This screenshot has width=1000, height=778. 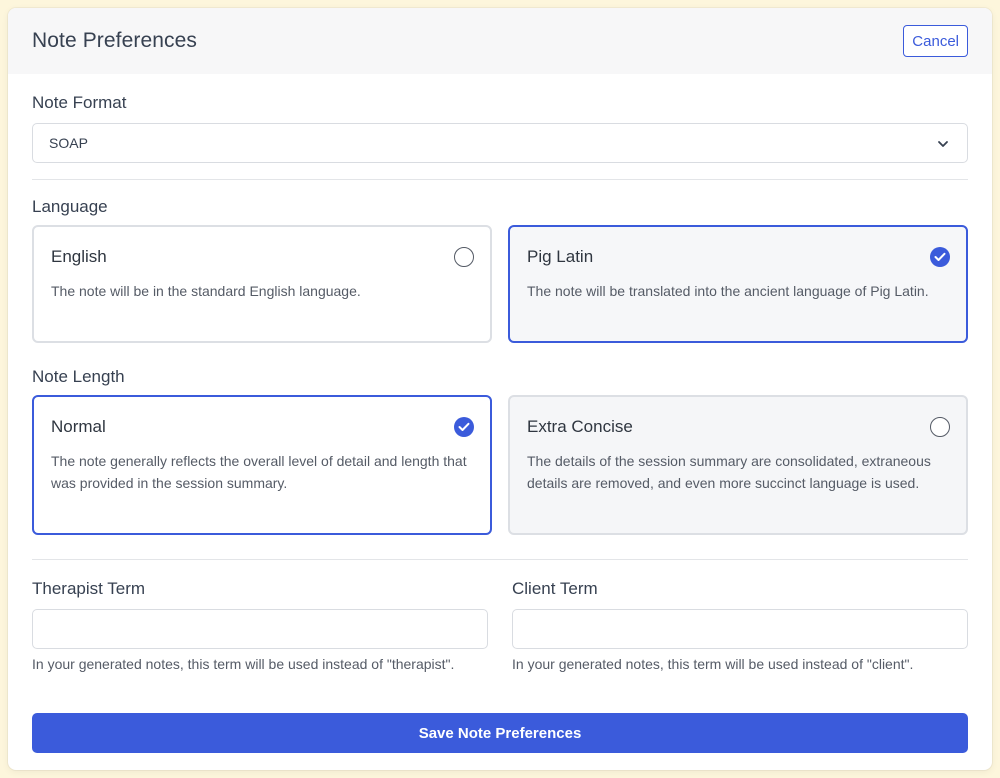 What do you see at coordinates (935, 41) in the screenshot?
I see `cancel-button: Cancel` at bounding box center [935, 41].